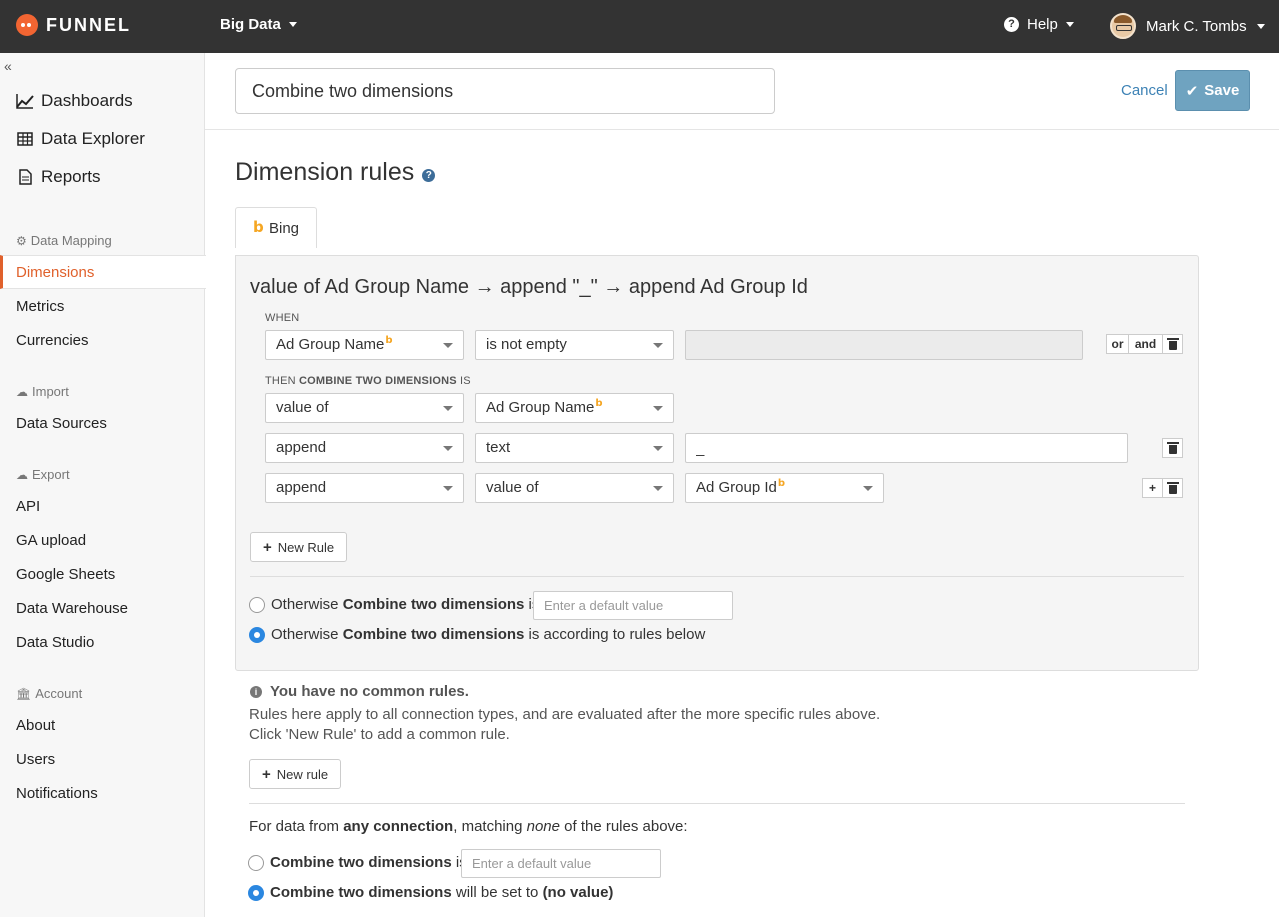 This screenshot has height=917, width=1279. I want to click on row3-source-select: value of, so click(574, 488).